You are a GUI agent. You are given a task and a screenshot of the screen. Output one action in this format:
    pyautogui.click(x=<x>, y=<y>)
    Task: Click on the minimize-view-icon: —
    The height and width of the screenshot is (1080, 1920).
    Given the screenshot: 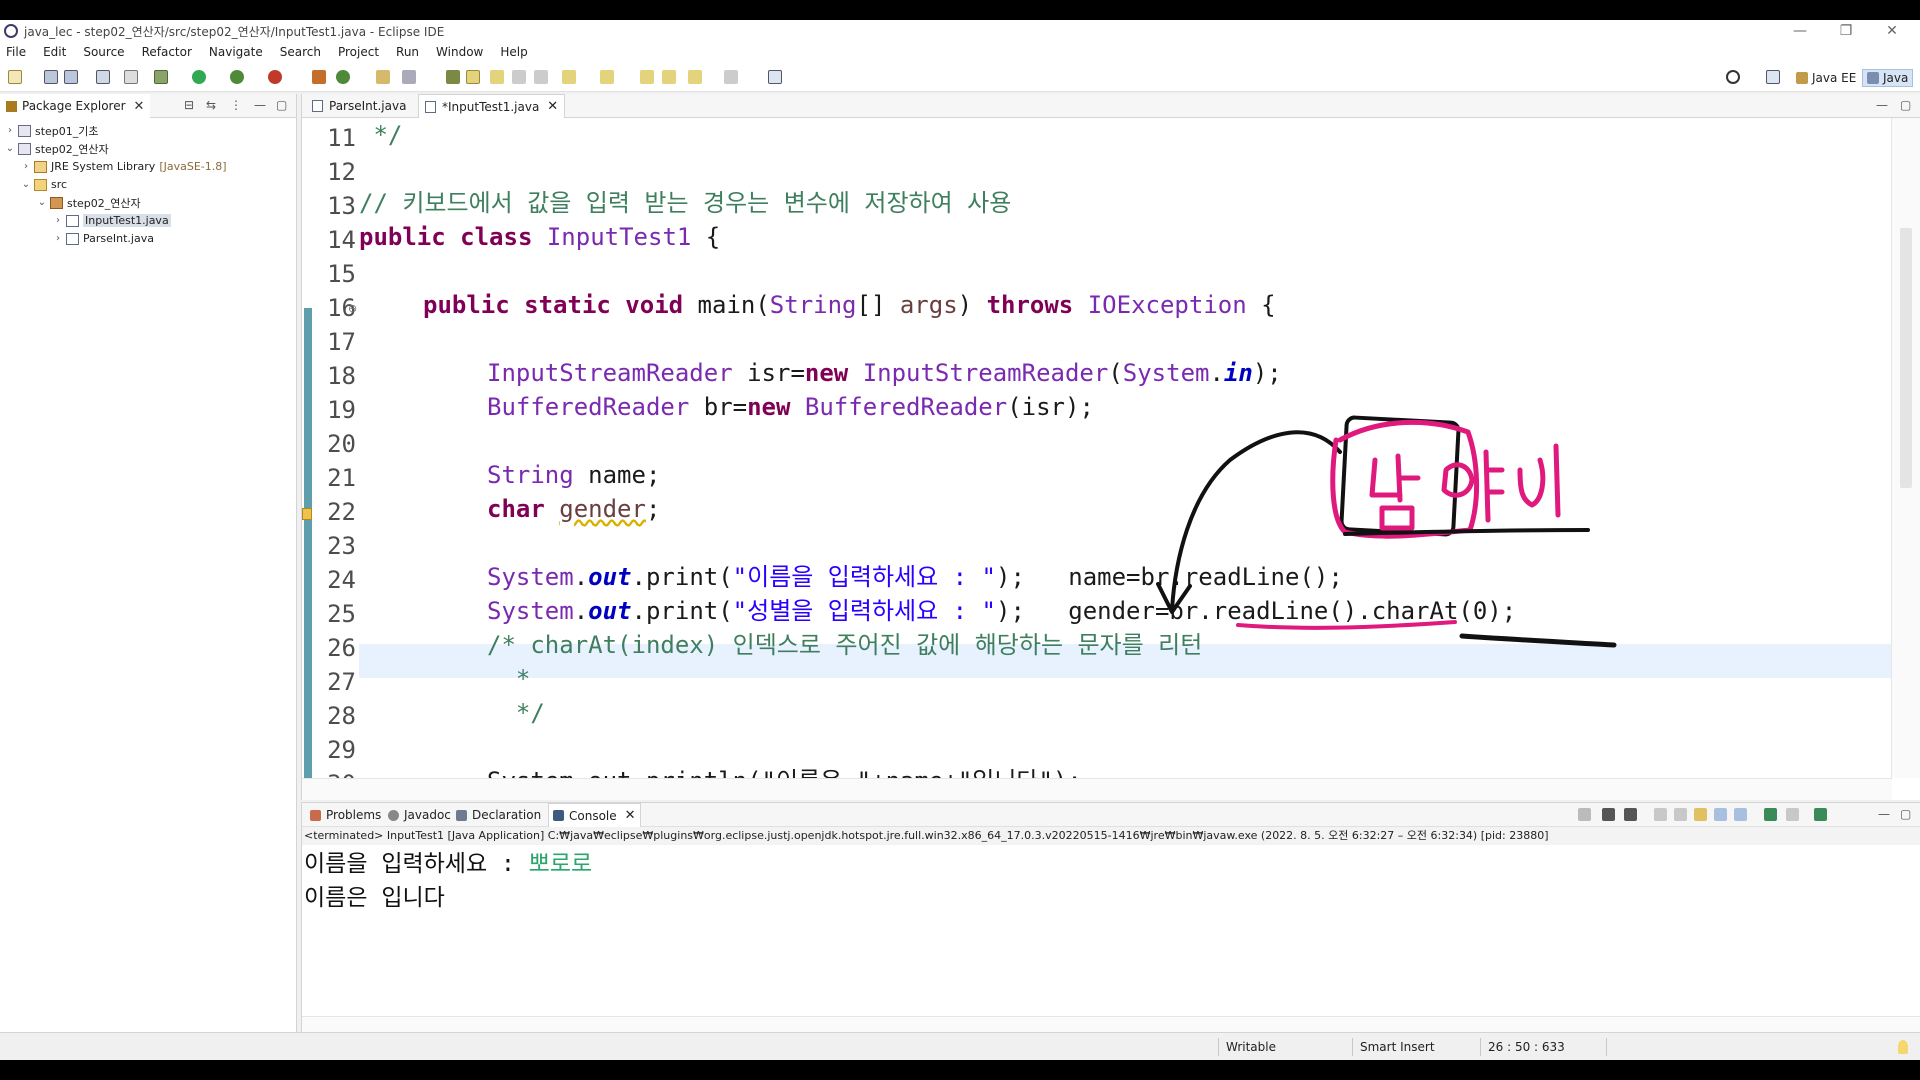 What is the action you would take?
    pyautogui.click(x=260, y=105)
    